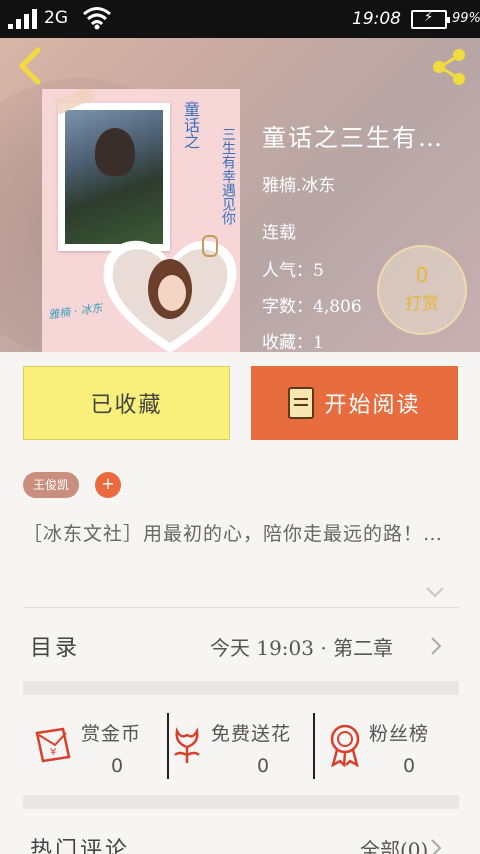 Image resolution: width=480 pixels, height=854 pixels. Describe the element at coordinates (108, 485) in the screenshot. I see `add-tag-button: +` at that location.